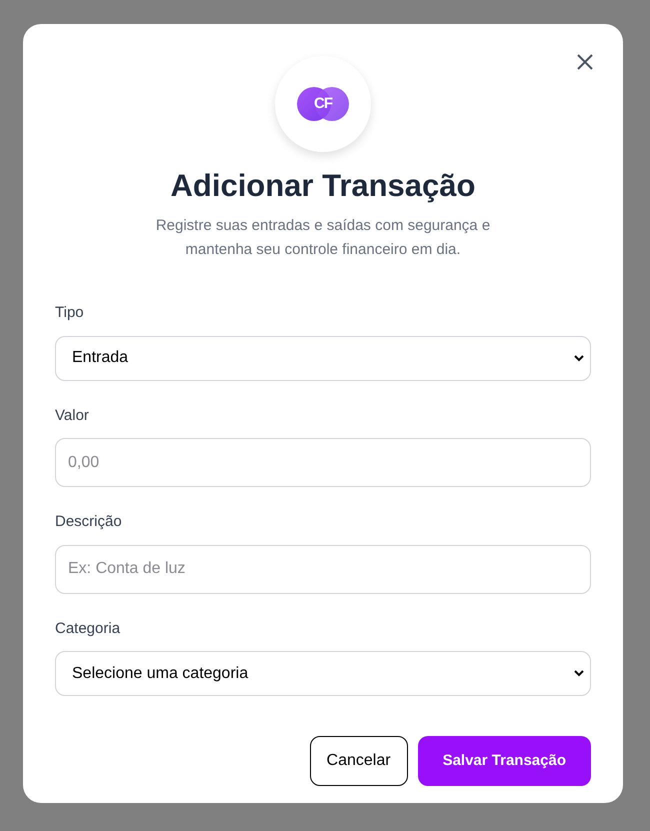 Image resolution: width=650 pixels, height=831 pixels. I want to click on input-field: Ex: Conta de luz, so click(323, 569).